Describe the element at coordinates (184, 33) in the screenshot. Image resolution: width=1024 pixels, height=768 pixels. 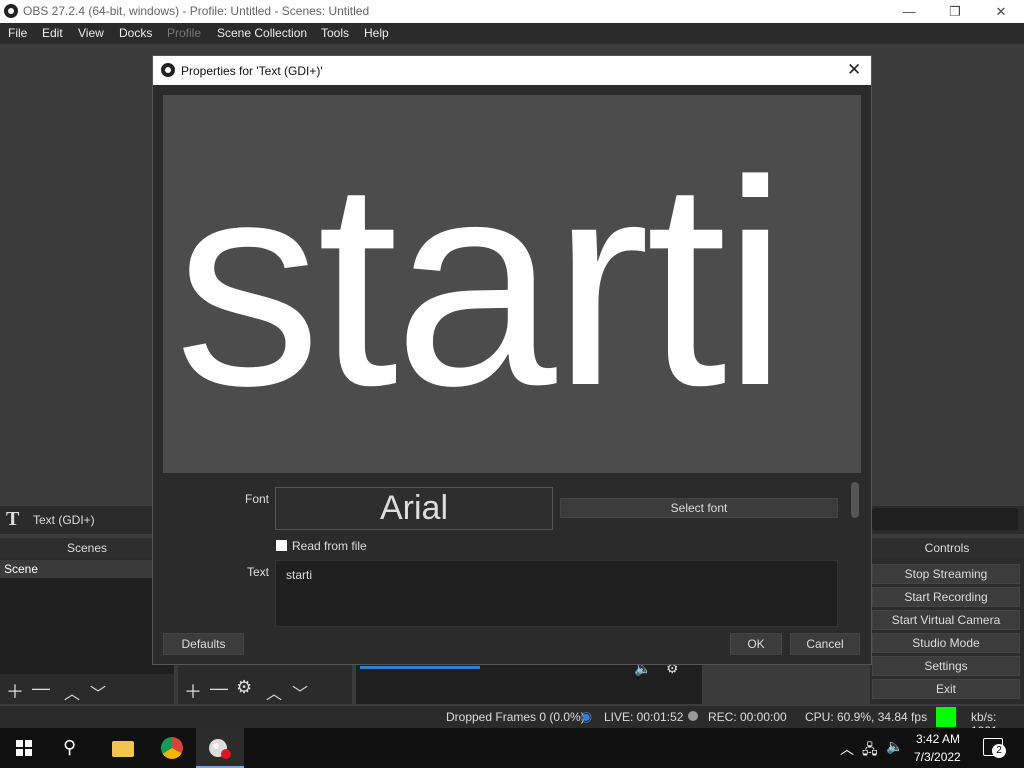
I see `menu-profile: Profile` at that location.